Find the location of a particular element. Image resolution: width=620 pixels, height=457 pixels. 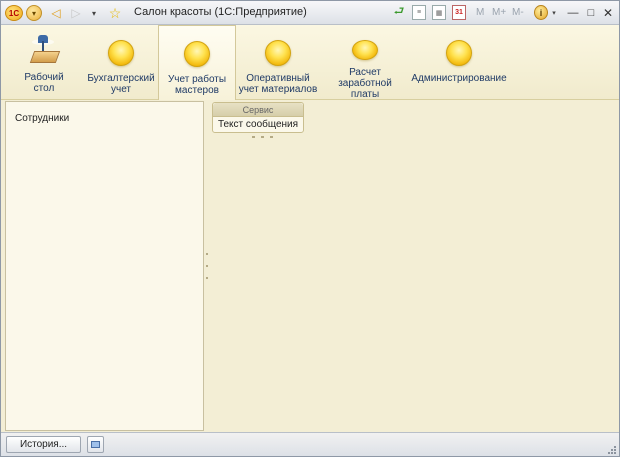

section-desktop: Рабочий стол is located at coordinates (44, 62).